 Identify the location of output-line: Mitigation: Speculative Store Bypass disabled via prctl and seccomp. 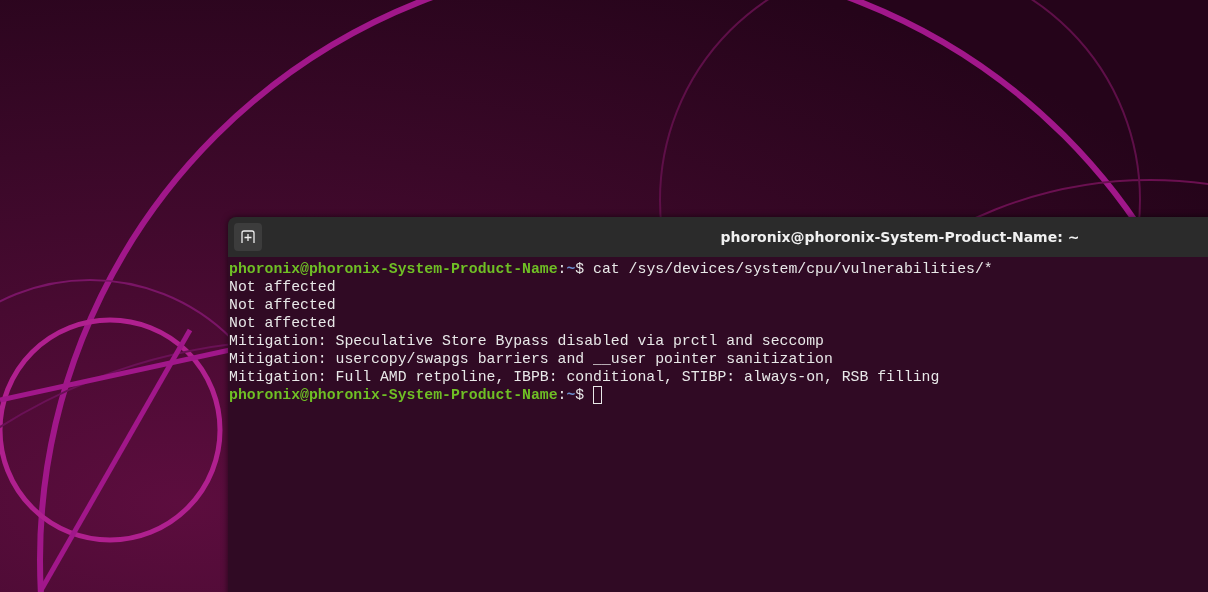
(526, 341).